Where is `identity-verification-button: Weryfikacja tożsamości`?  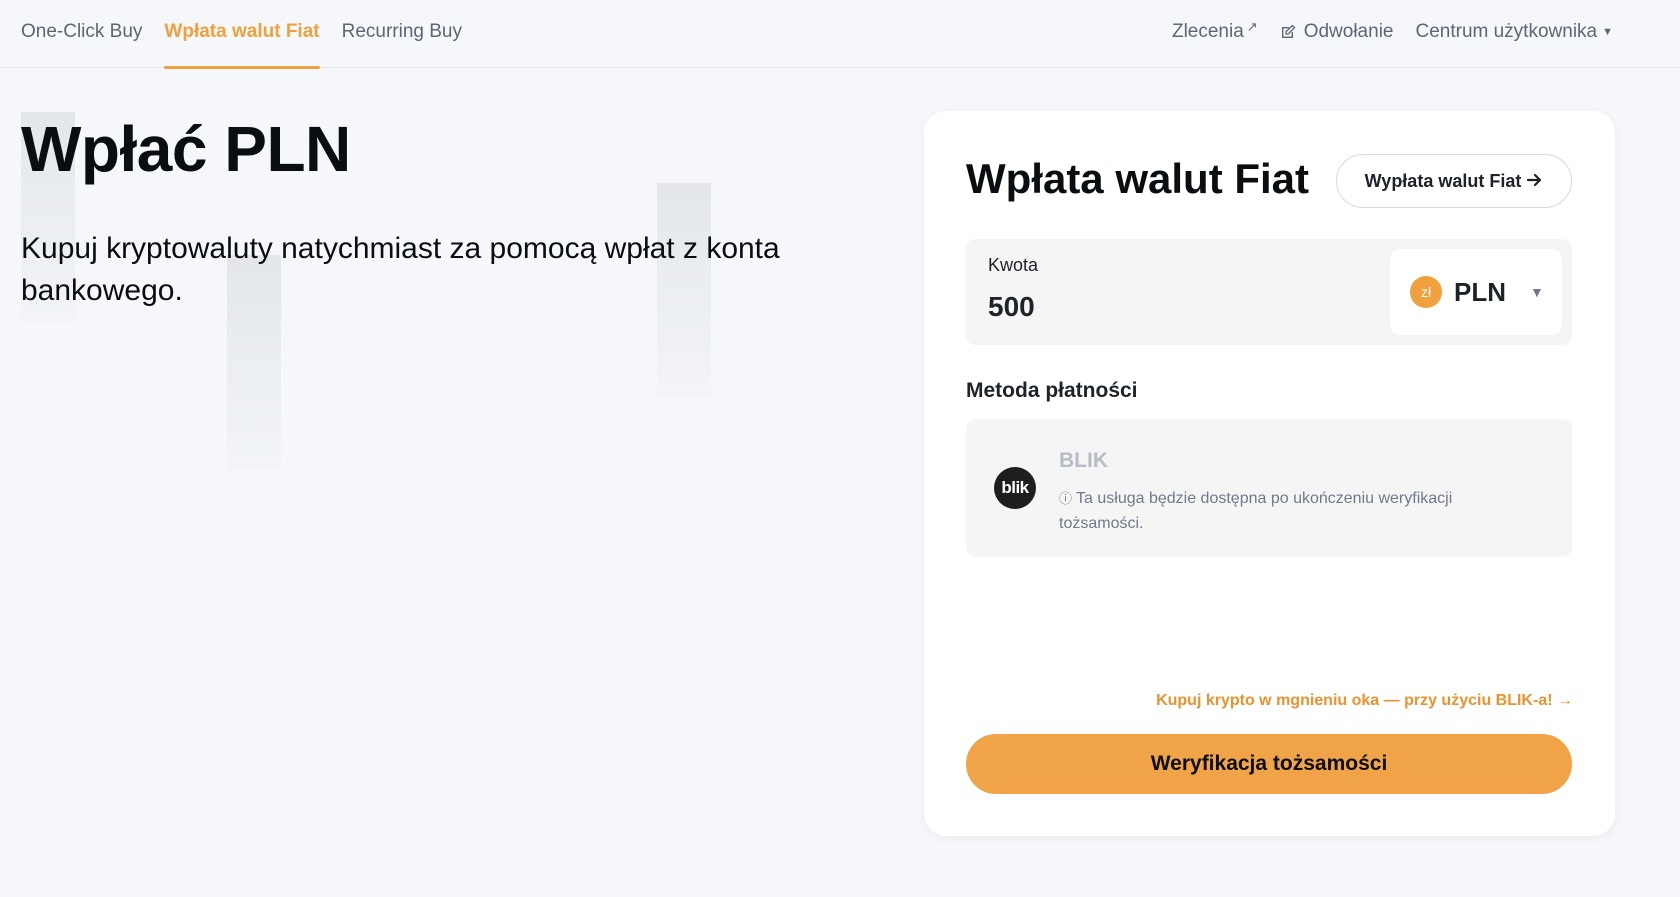
identity-verification-button: Weryfikacja tożsamości is located at coordinates (1269, 764).